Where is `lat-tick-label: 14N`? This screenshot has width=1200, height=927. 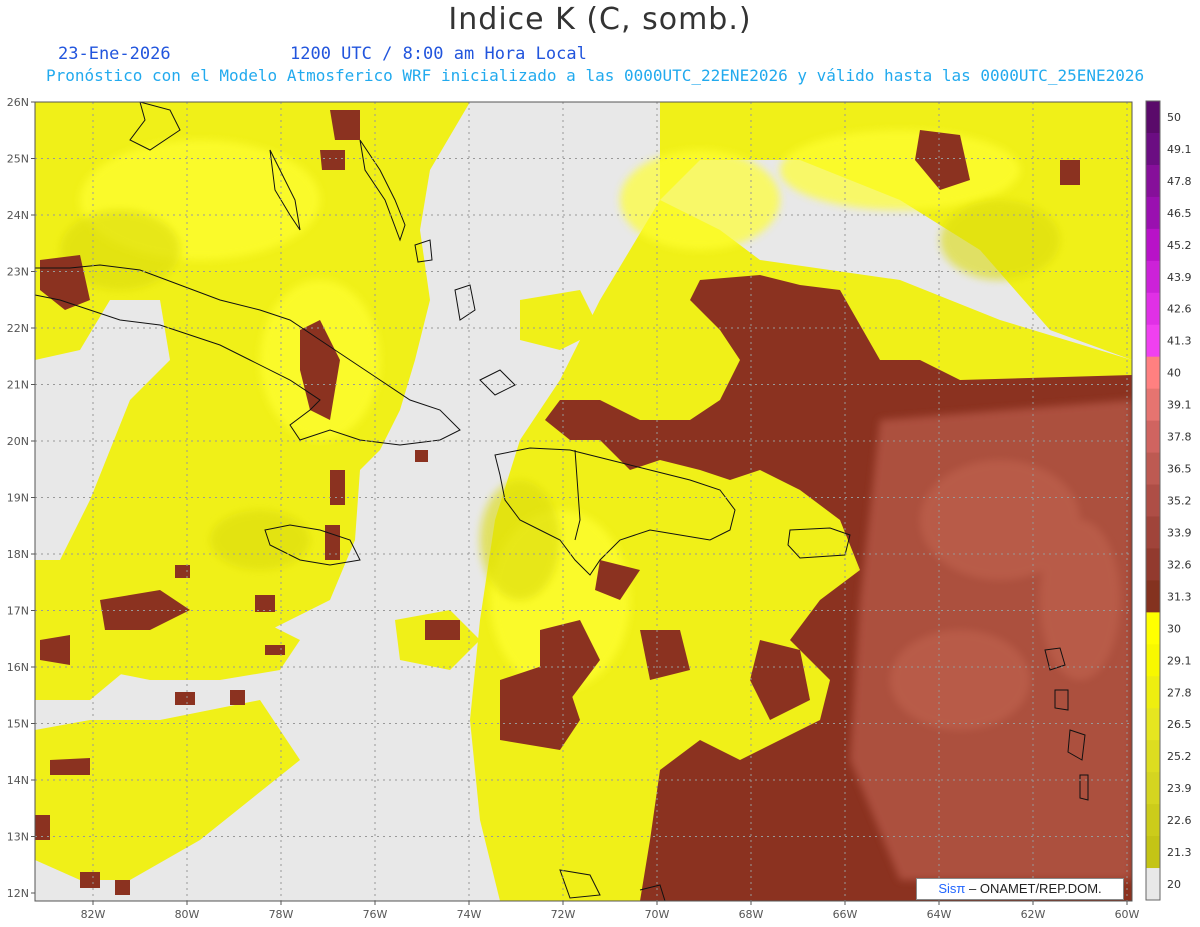 lat-tick-label: 14N is located at coordinates (18, 780).